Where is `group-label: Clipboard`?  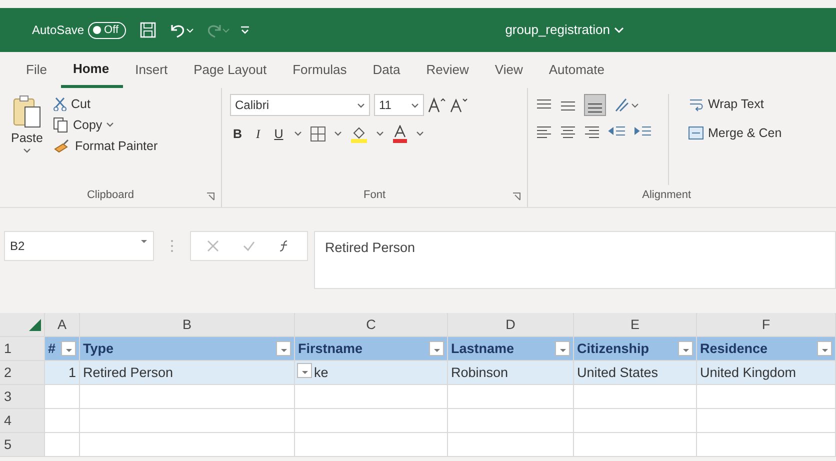 group-label: Clipboard is located at coordinates (110, 195).